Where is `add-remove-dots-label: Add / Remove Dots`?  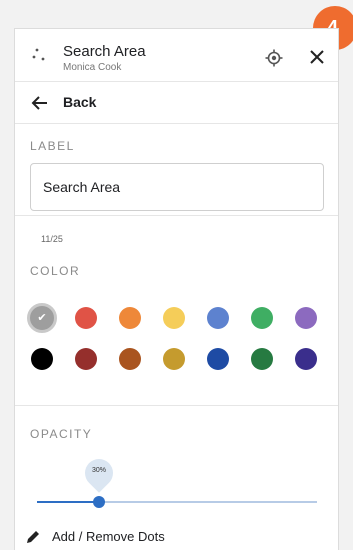
add-remove-dots-label: Add / Remove Dots is located at coordinates (108, 536).